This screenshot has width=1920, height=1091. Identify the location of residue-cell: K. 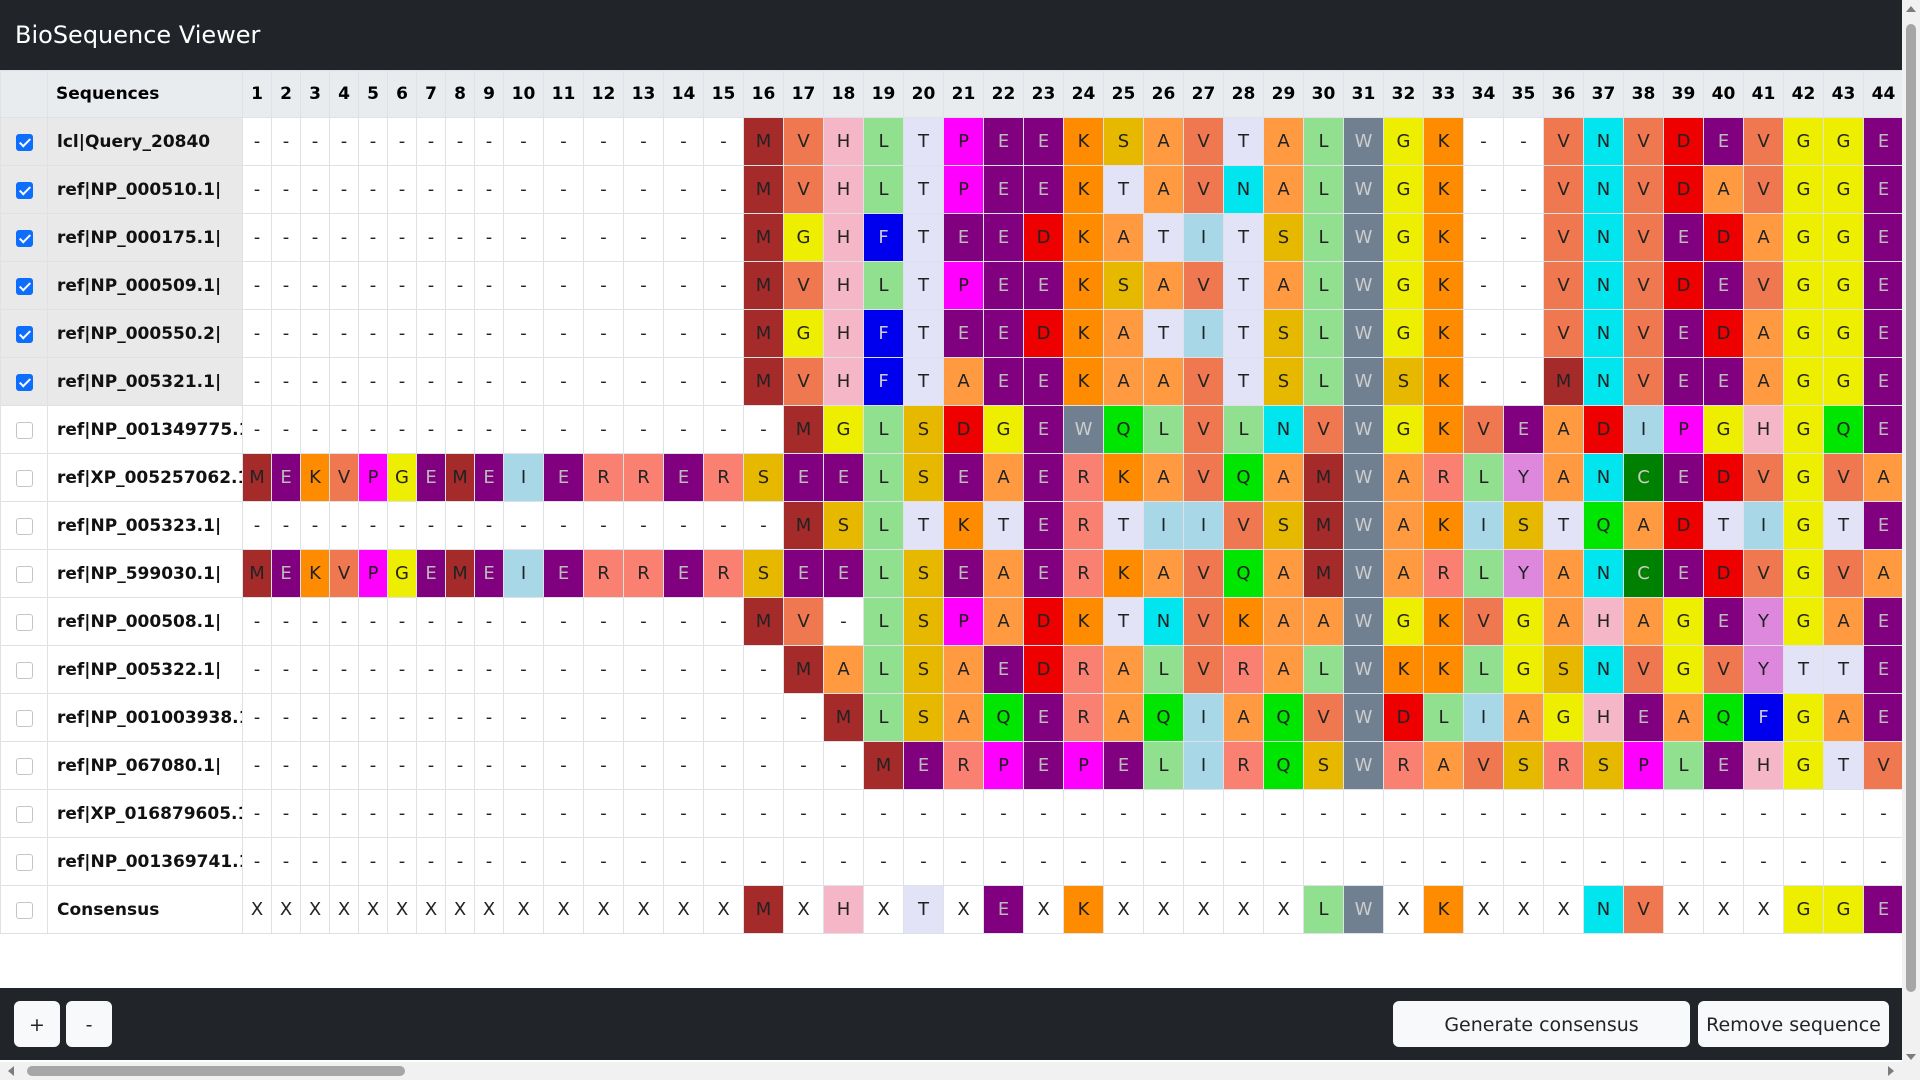
(1083, 189).